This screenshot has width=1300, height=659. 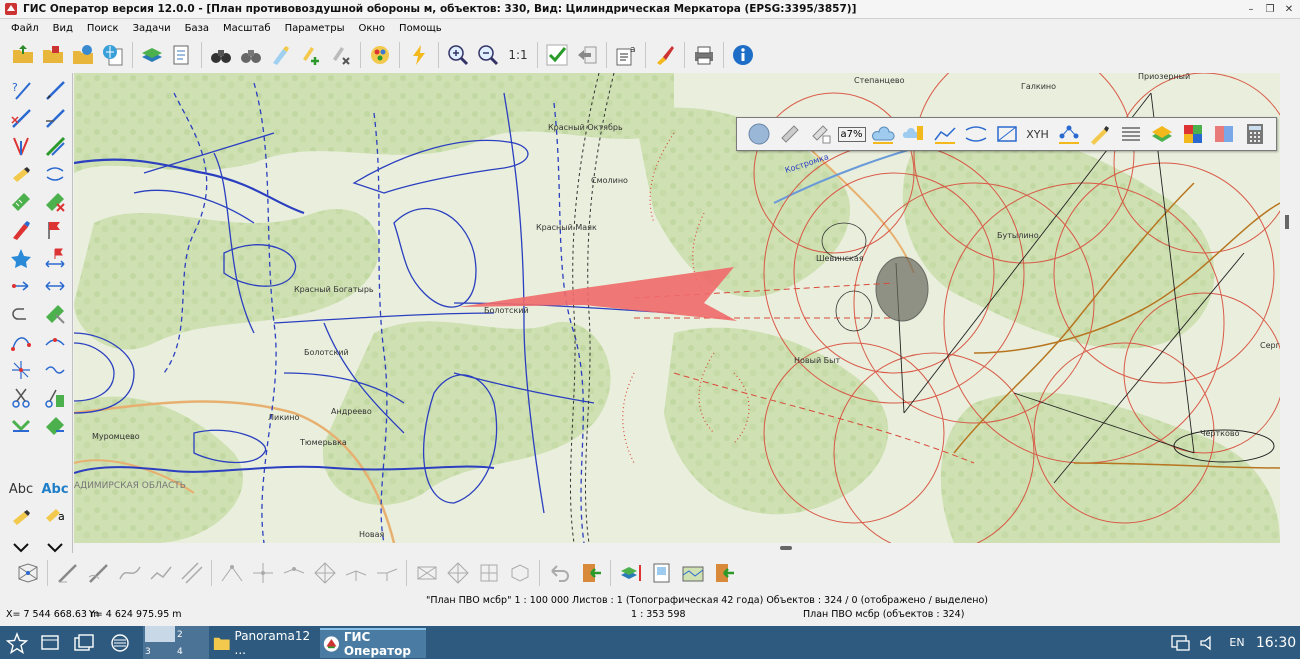 What do you see at coordinates (21, 398) in the screenshot?
I see `scissors-tool` at bounding box center [21, 398].